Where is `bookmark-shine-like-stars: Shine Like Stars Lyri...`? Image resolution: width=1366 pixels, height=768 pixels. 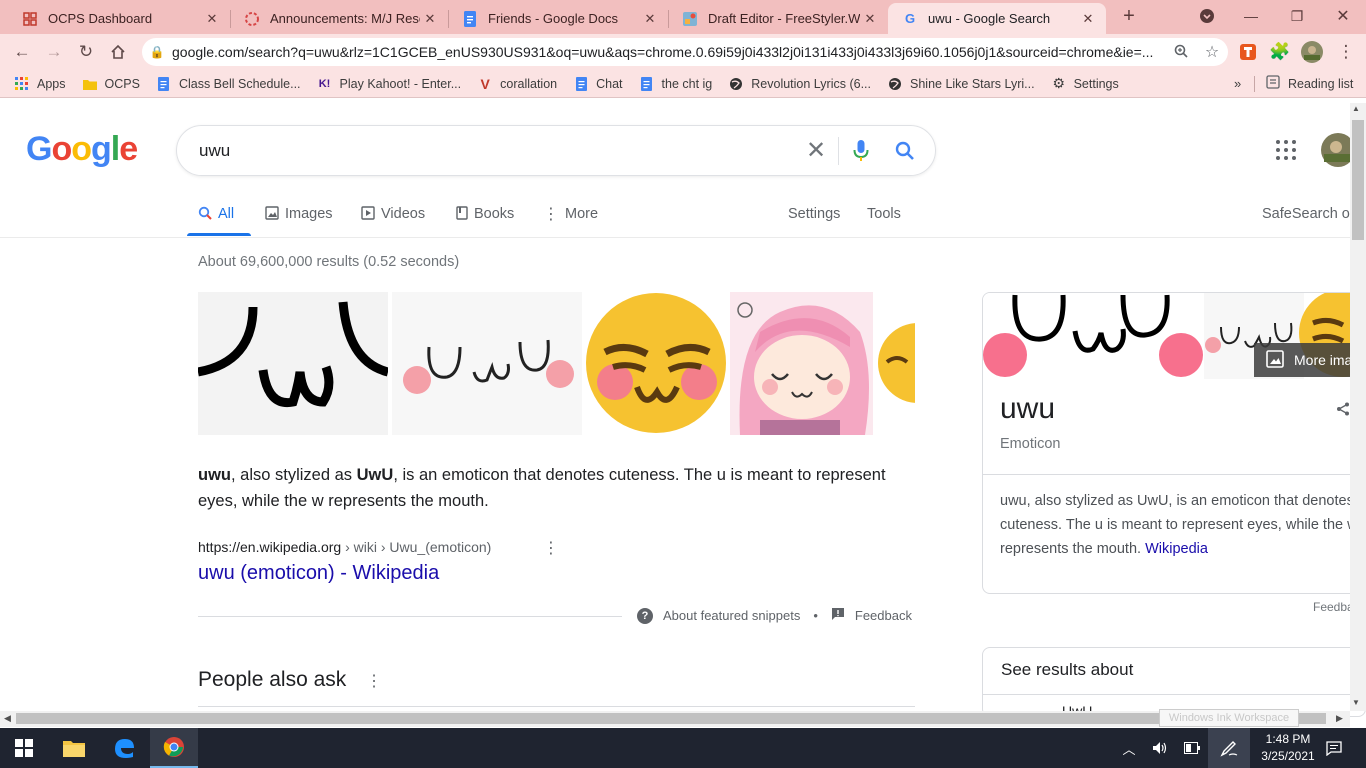 bookmark-shine-like-stars: Shine Like Stars Lyri... is located at coordinates (961, 84).